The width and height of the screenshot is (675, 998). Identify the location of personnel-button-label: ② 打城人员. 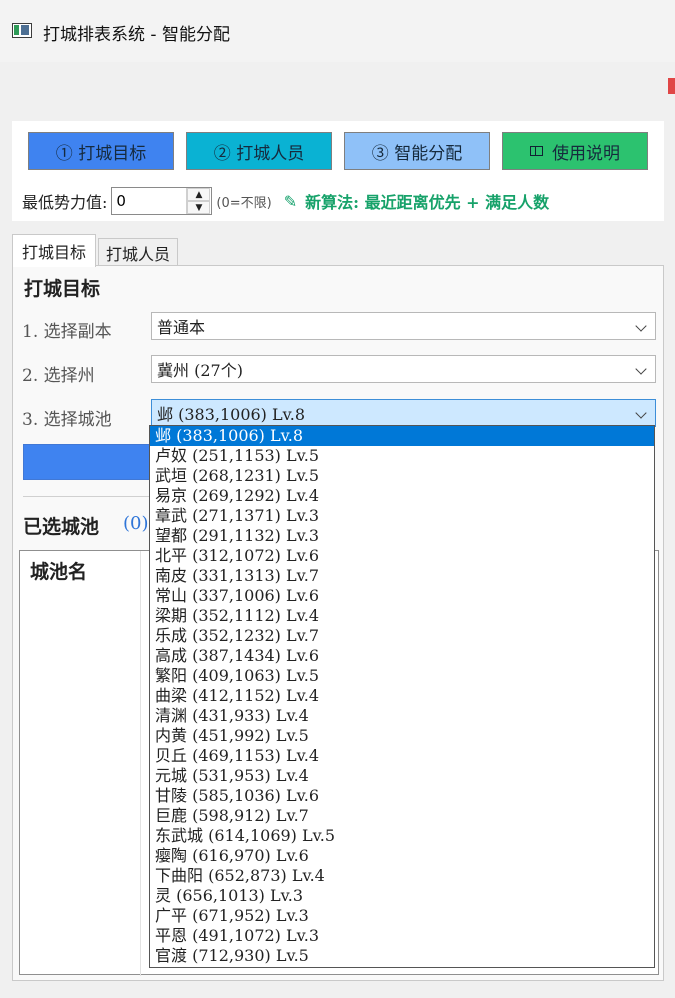
(259, 153).